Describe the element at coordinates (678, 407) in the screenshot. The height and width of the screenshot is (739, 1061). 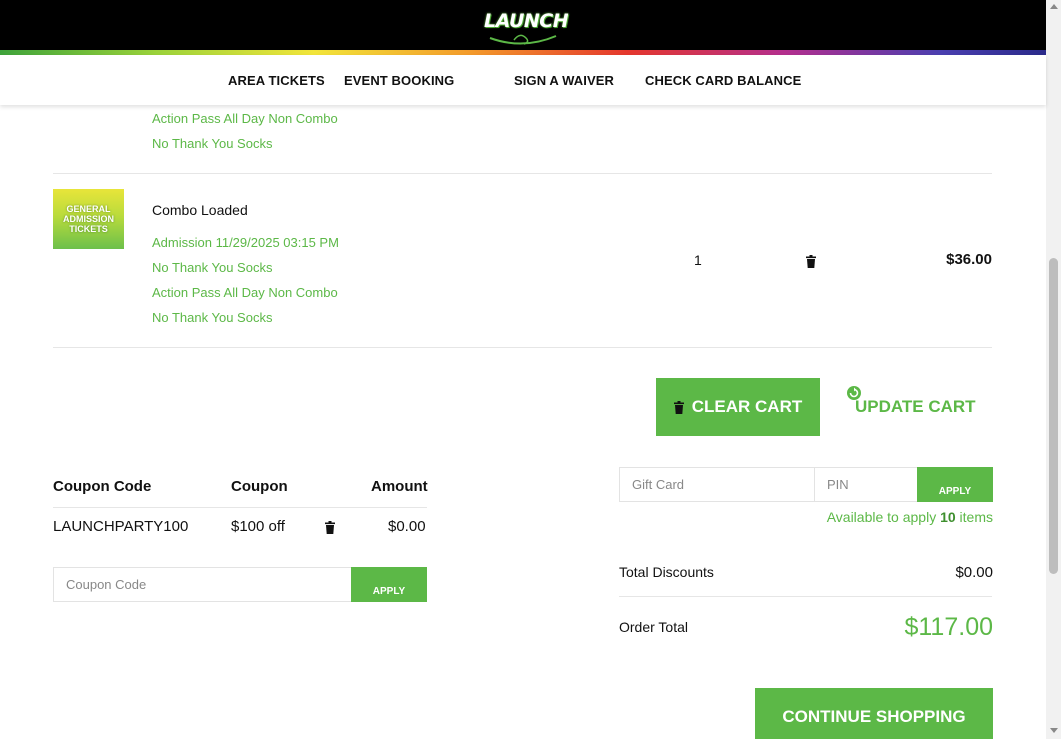
I see `trash-icon` at that location.